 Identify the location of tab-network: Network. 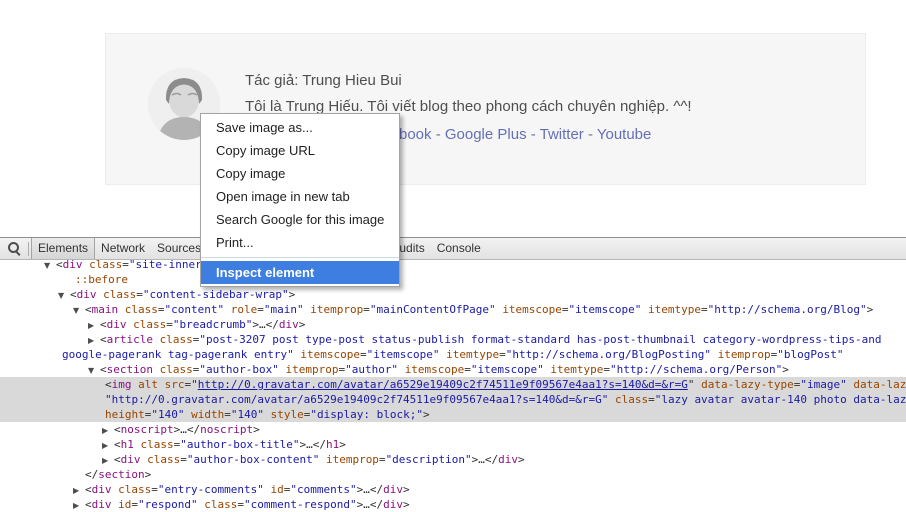
(123, 248).